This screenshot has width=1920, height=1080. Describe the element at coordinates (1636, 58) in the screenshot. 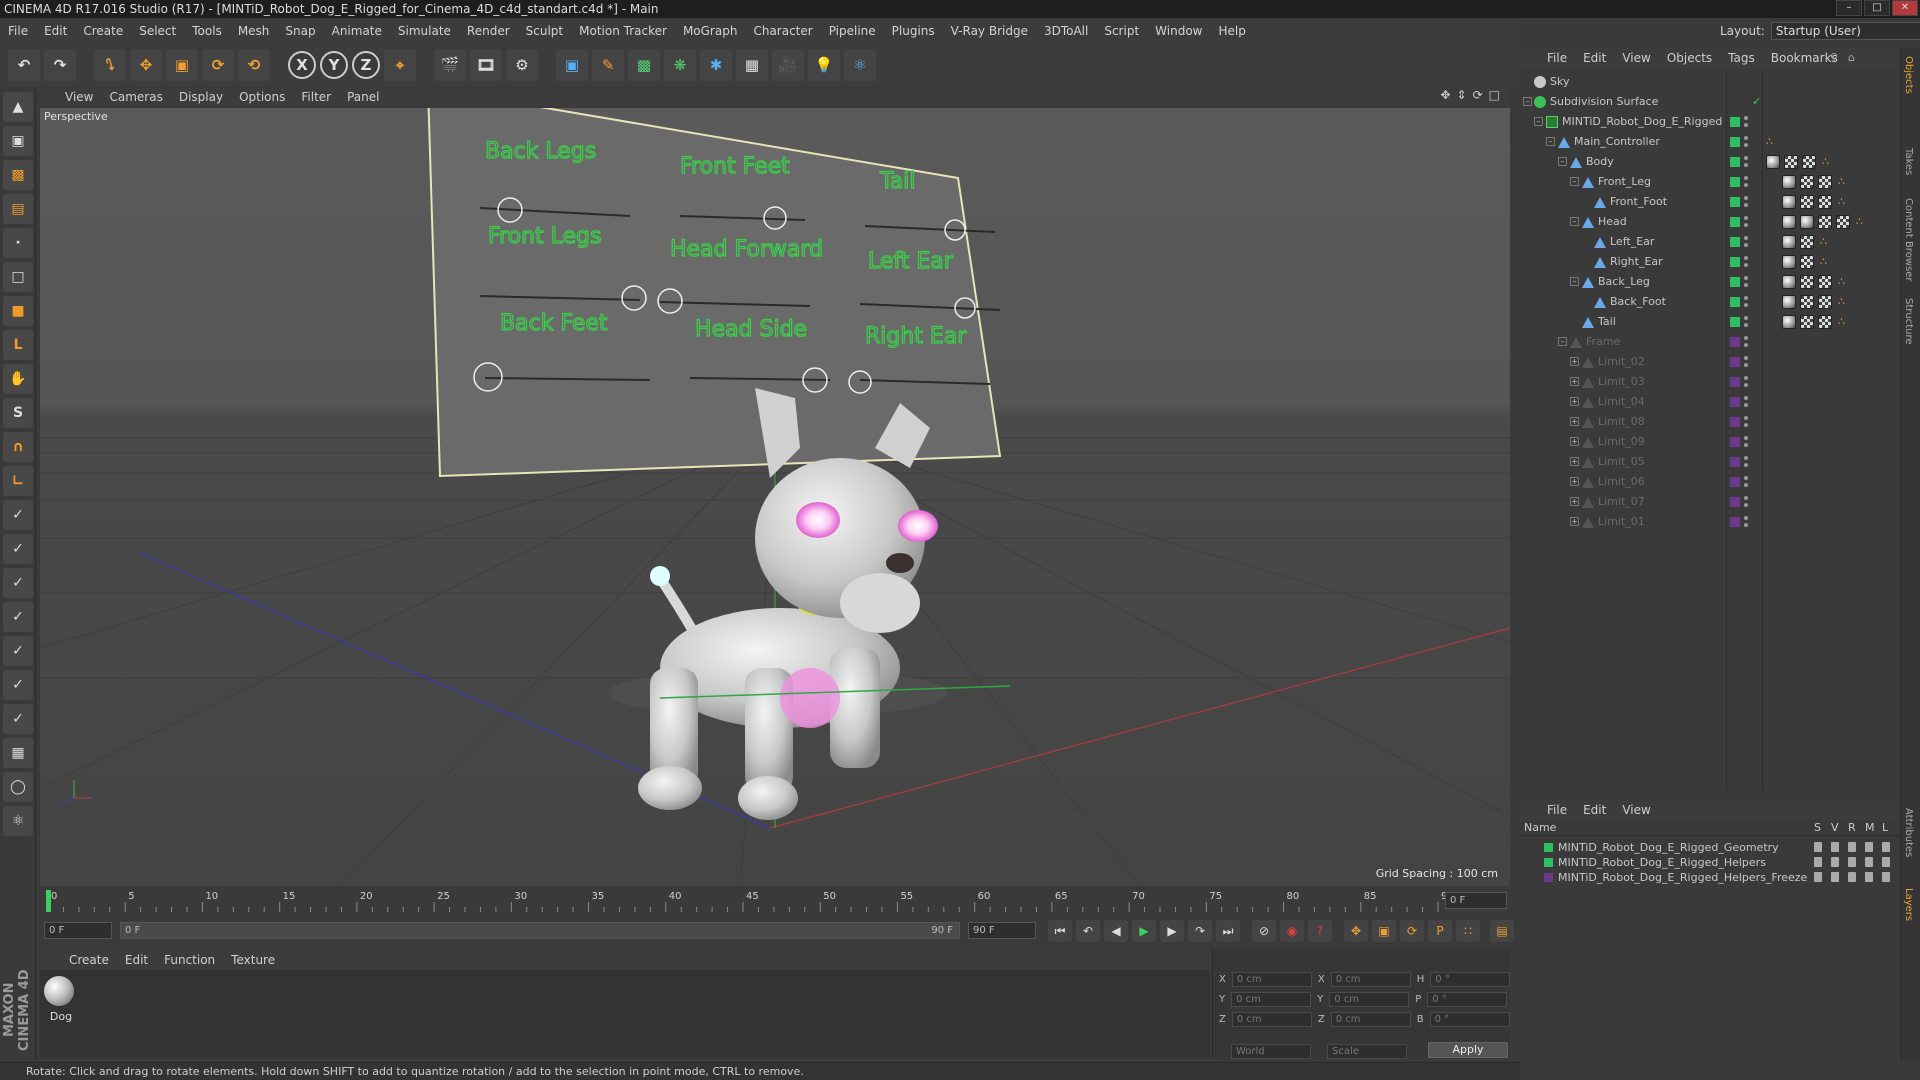

I see `objects-menu-view: View` at that location.